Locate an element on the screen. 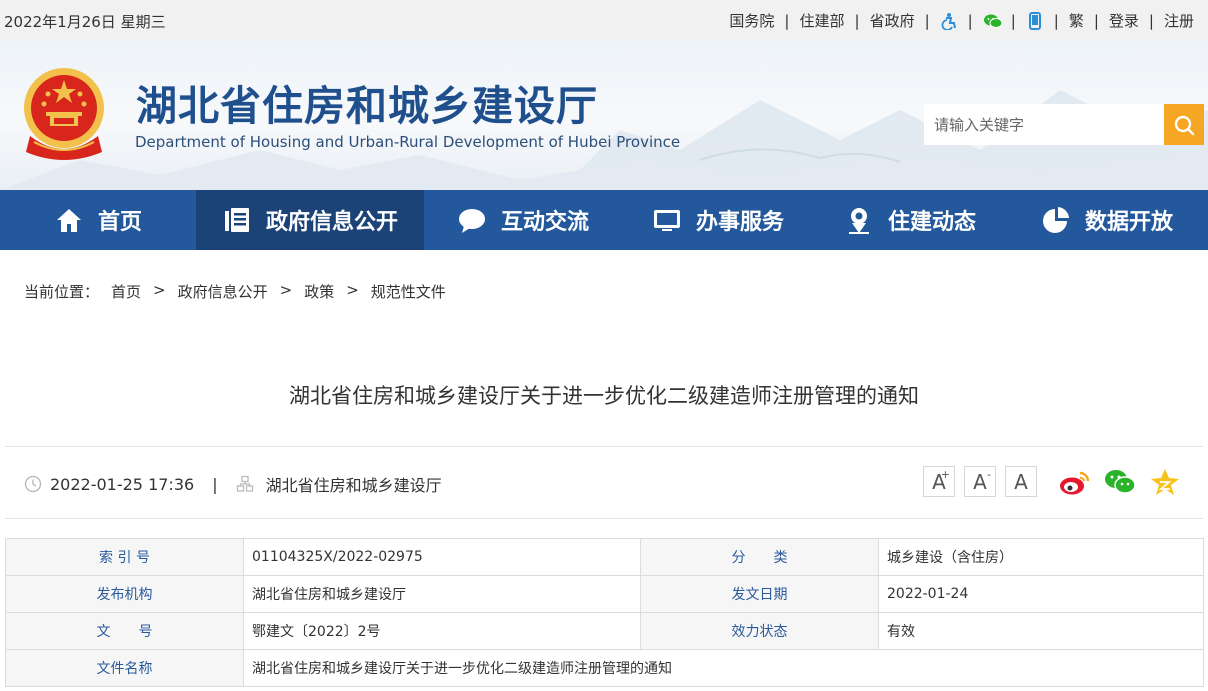 This screenshot has width=1208, height=691. table-row: 文 号 鄂建文〔2022〕2号 效力状态 有效 is located at coordinates (604, 631).